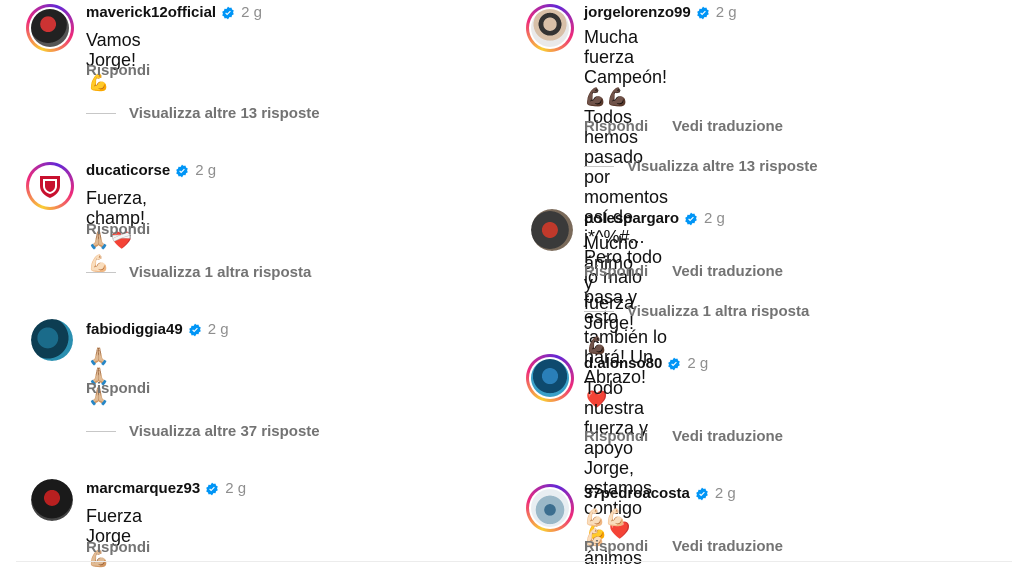  Describe the element at coordinates (614, 294) in the screenshot. I see `comment-text: Mucho ánimo y fuerza Jorge! 💪🏿` at that location.